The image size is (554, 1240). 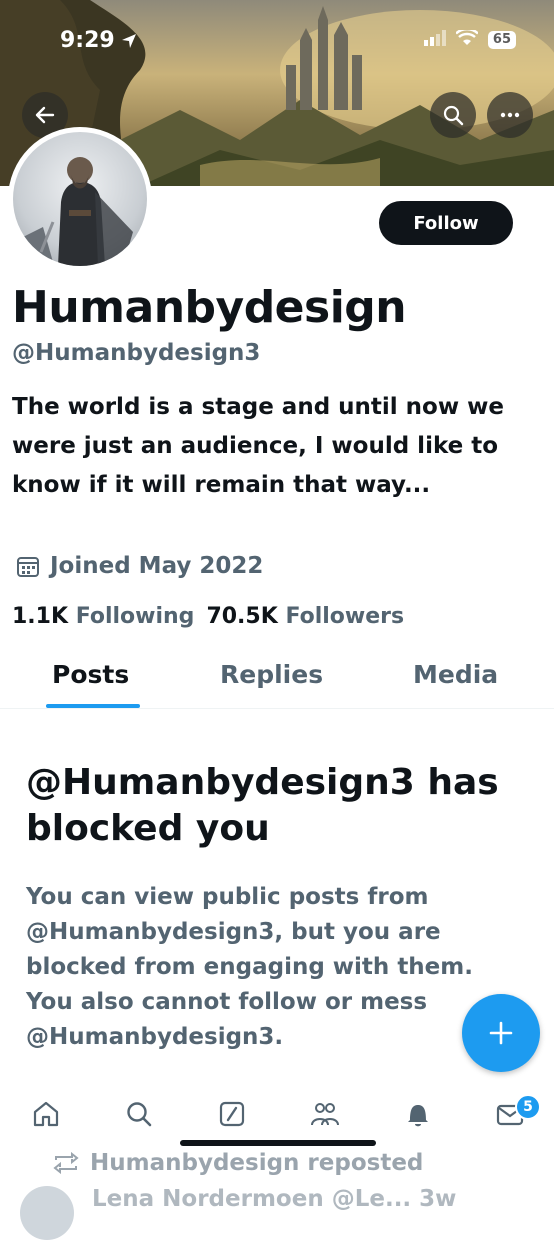 I want to click on joined-date: Joined May 2022, so click(x=139, y=566).